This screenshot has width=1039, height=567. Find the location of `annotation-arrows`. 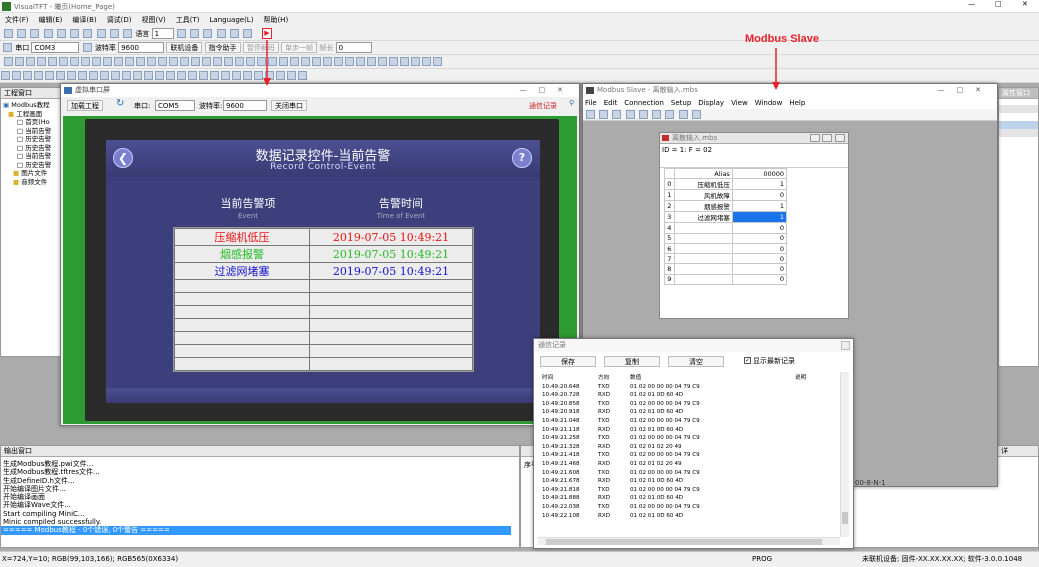

annotation-arrows is located at coordinates (521, 65).